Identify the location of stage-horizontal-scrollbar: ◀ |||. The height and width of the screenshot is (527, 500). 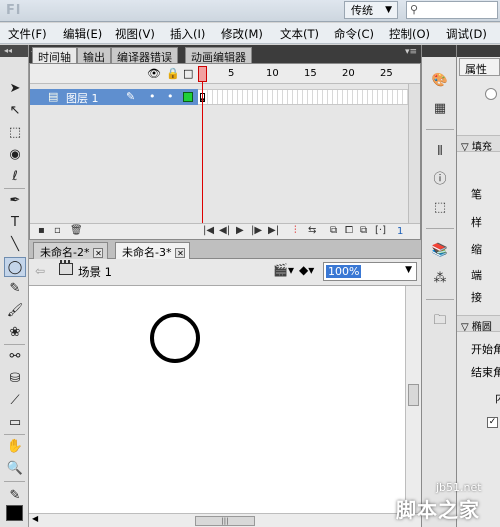
(225, 520).